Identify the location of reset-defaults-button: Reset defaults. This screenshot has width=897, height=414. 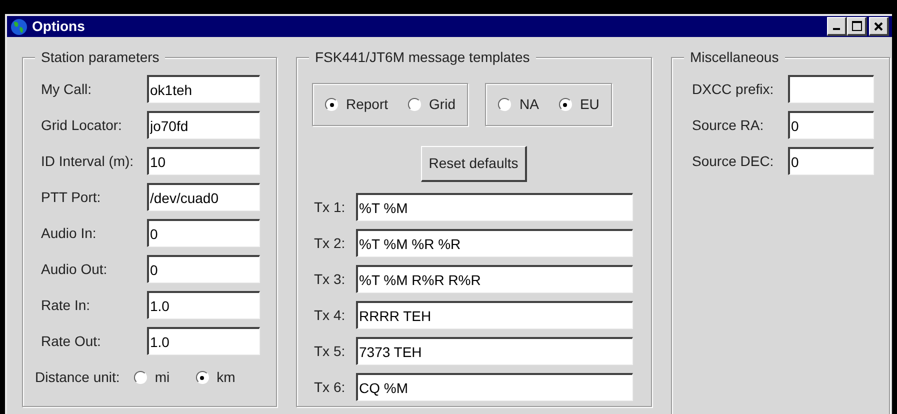
(474, 164).